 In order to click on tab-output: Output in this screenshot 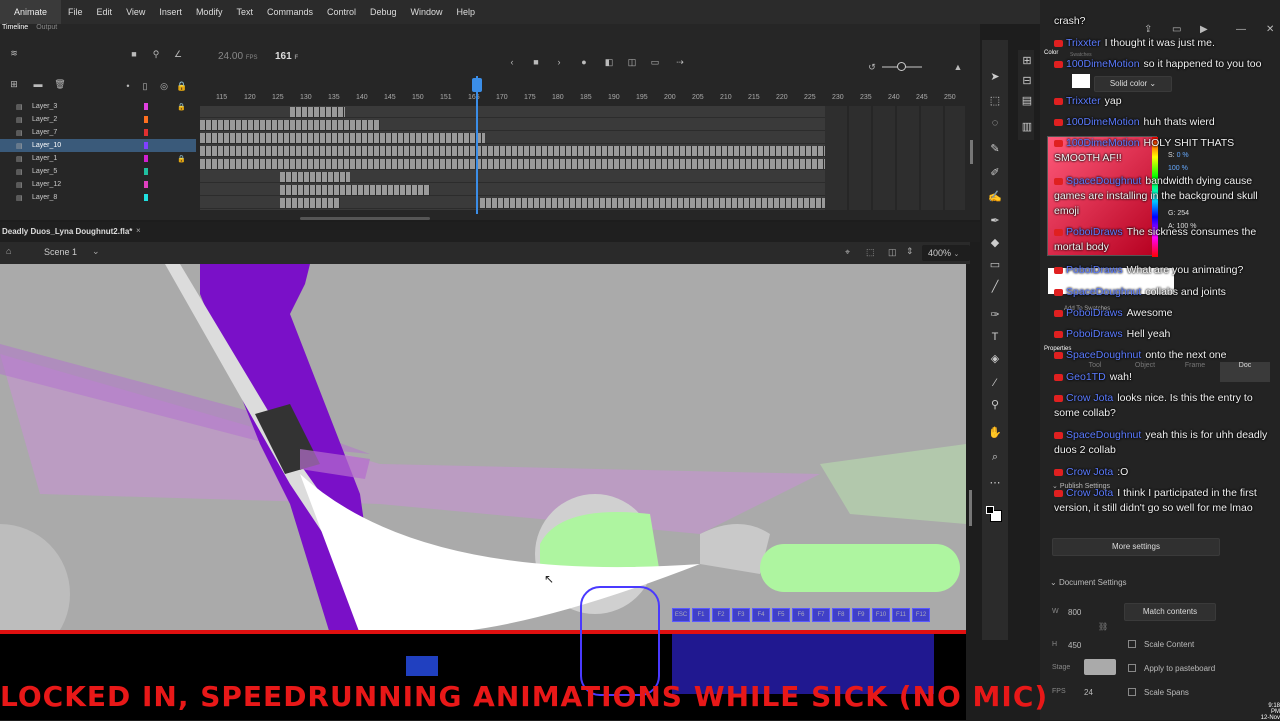, I will do `click(46, 27)`.